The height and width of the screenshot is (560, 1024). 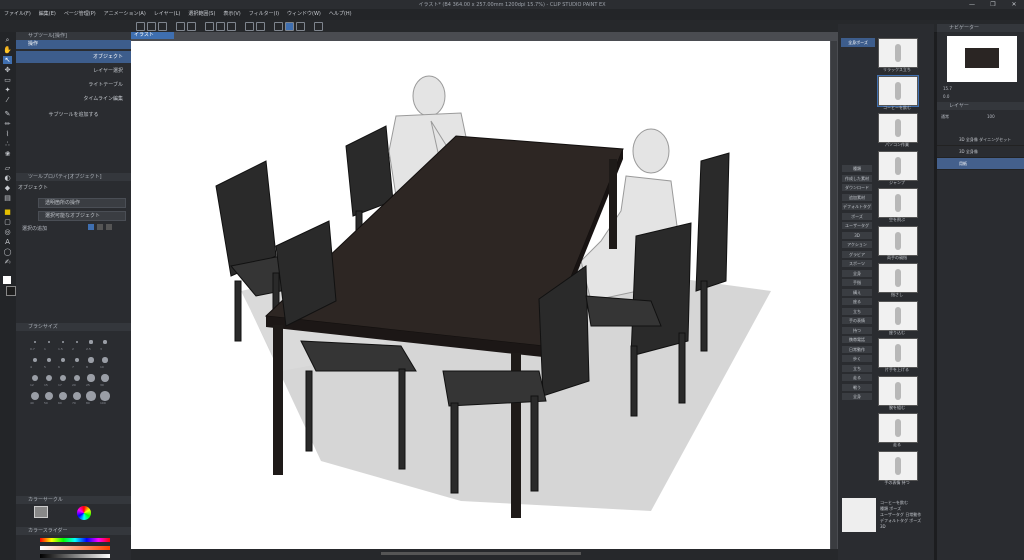 What do you see at coordinates (982, 59) in the screenshot?
I see `navigator-preview` at bounding box center [982, 59].